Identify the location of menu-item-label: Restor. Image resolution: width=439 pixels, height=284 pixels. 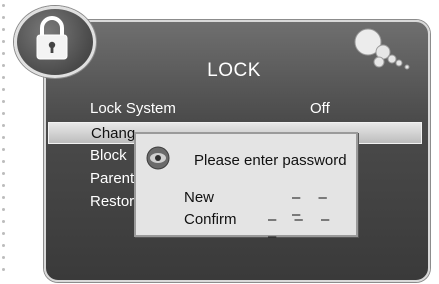
(112, 201).